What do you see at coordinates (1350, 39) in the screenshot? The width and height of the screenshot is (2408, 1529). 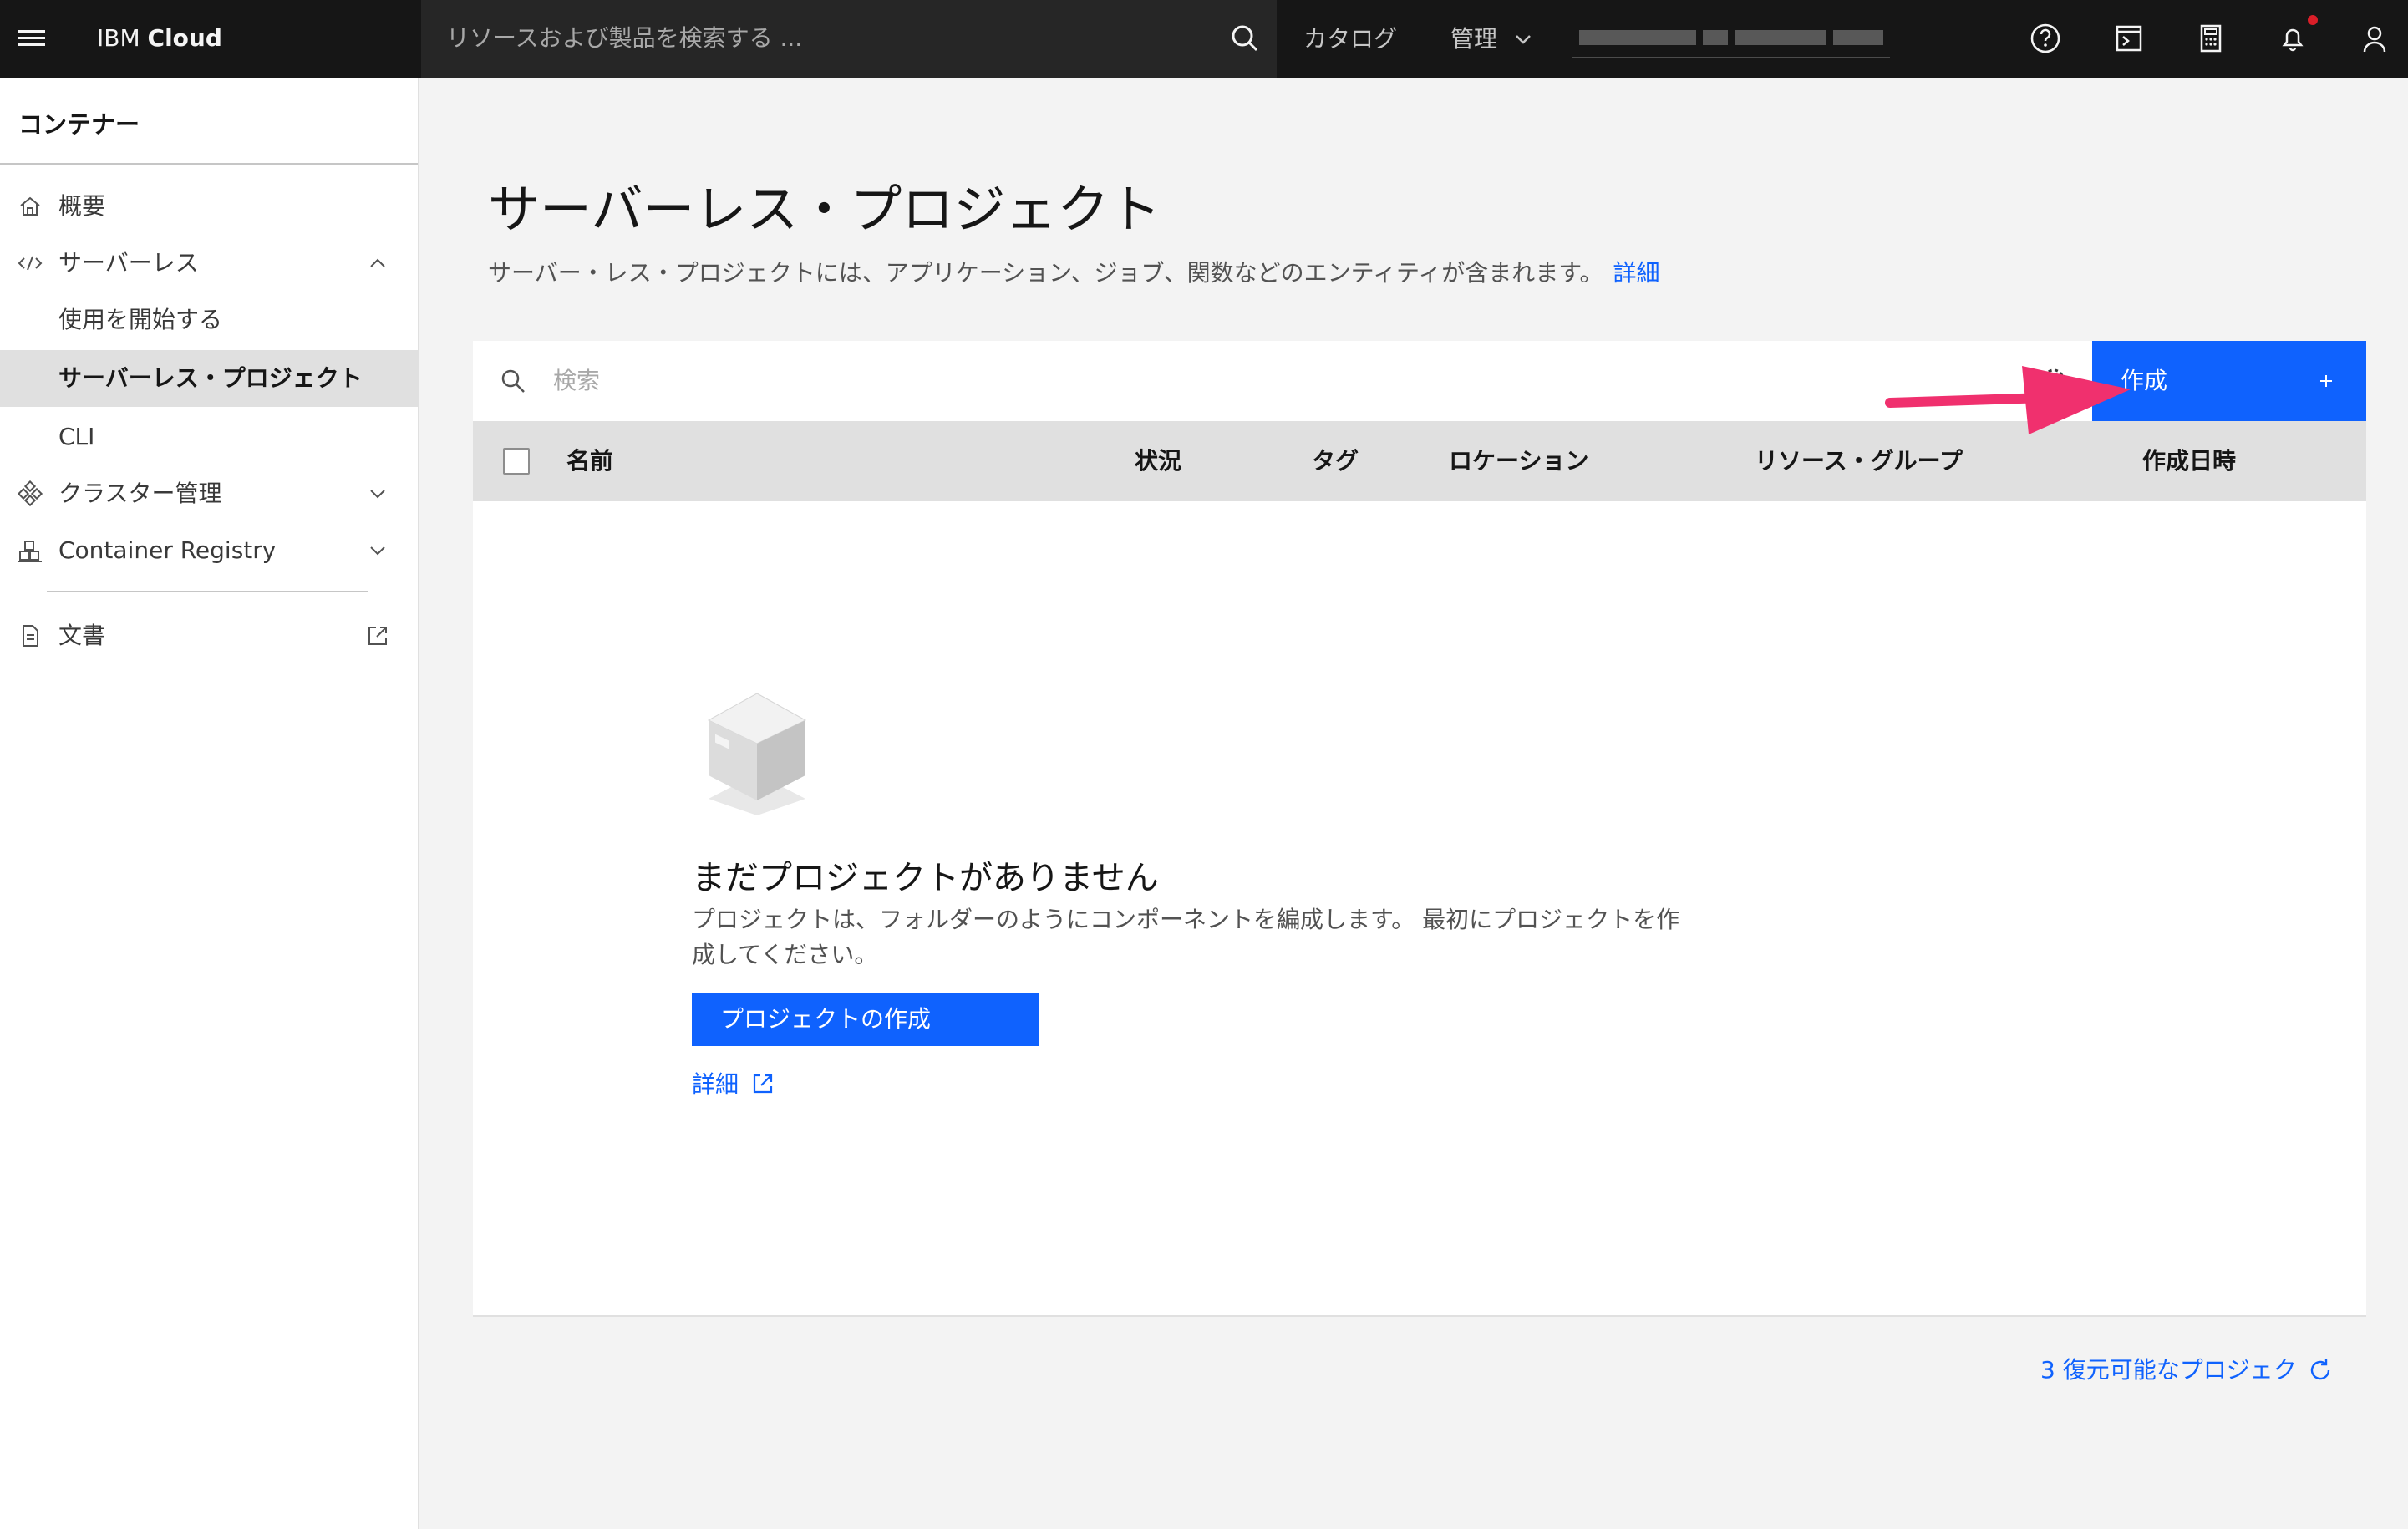 I see `nav-catalog: カタログ` at bounding box center [1350, 39].